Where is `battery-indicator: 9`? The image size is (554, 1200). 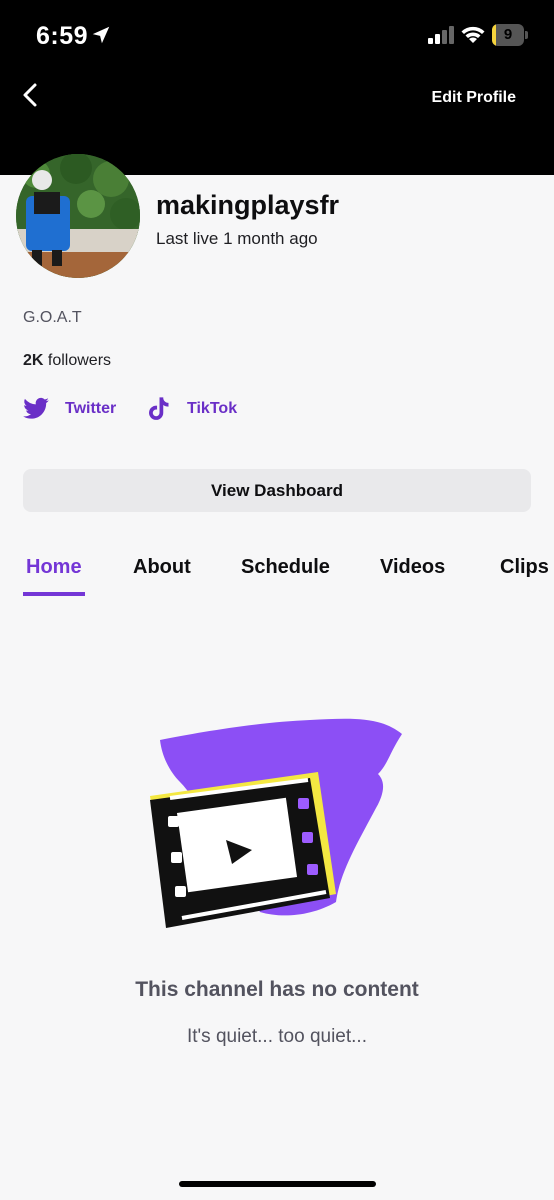 battery-indicator: 9 is located at coordinates (510, 35).